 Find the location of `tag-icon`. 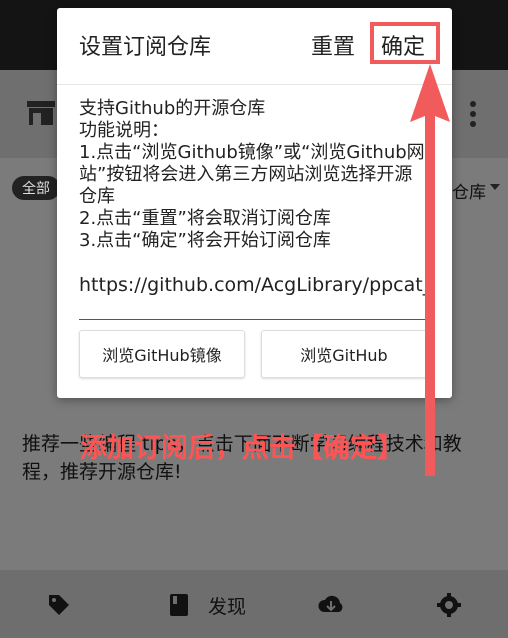

tag-icon is located at coordinates (59, 605).